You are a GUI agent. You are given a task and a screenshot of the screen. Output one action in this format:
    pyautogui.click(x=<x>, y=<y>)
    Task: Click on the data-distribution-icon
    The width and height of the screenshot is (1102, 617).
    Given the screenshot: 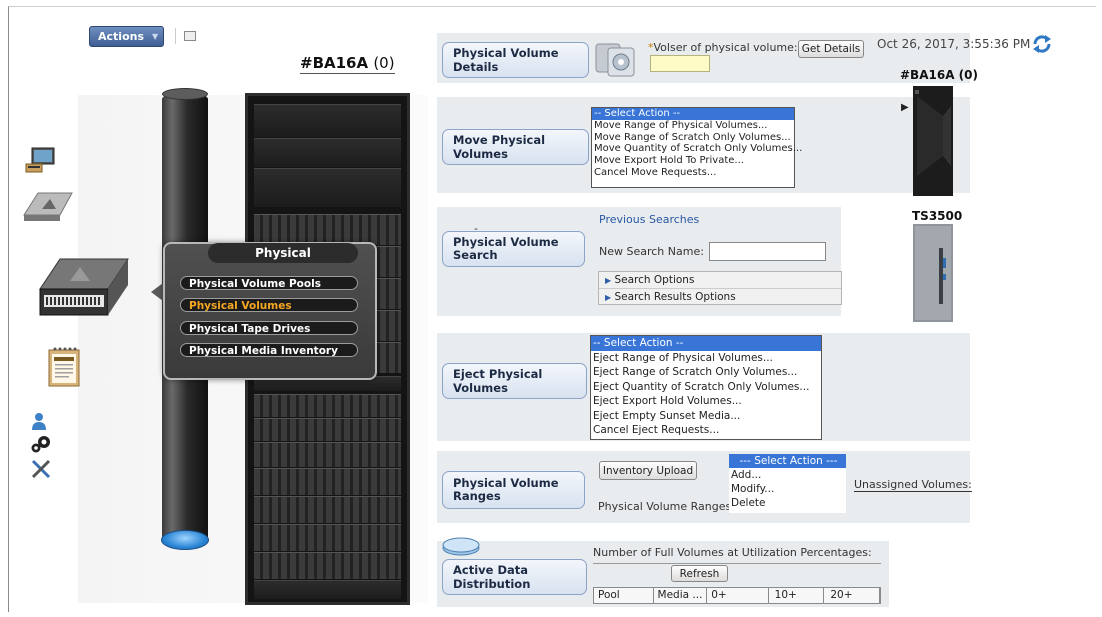 What is the action you would take?
    pyautogui.click(x=461, y=546)
    